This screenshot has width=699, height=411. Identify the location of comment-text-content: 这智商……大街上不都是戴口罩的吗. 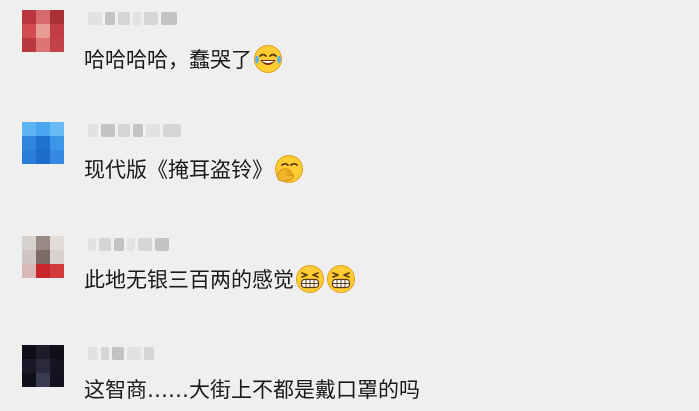
(252, 390).